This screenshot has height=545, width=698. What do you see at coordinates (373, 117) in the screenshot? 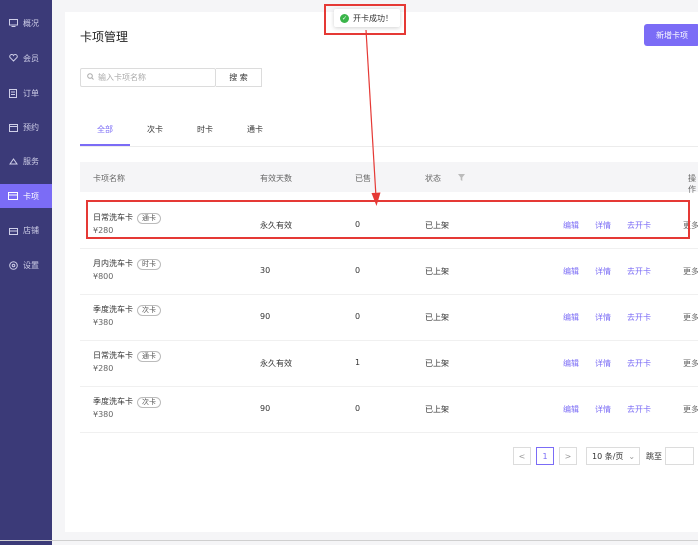
I see `annotation-arrow` at bounding box center [373, 117].